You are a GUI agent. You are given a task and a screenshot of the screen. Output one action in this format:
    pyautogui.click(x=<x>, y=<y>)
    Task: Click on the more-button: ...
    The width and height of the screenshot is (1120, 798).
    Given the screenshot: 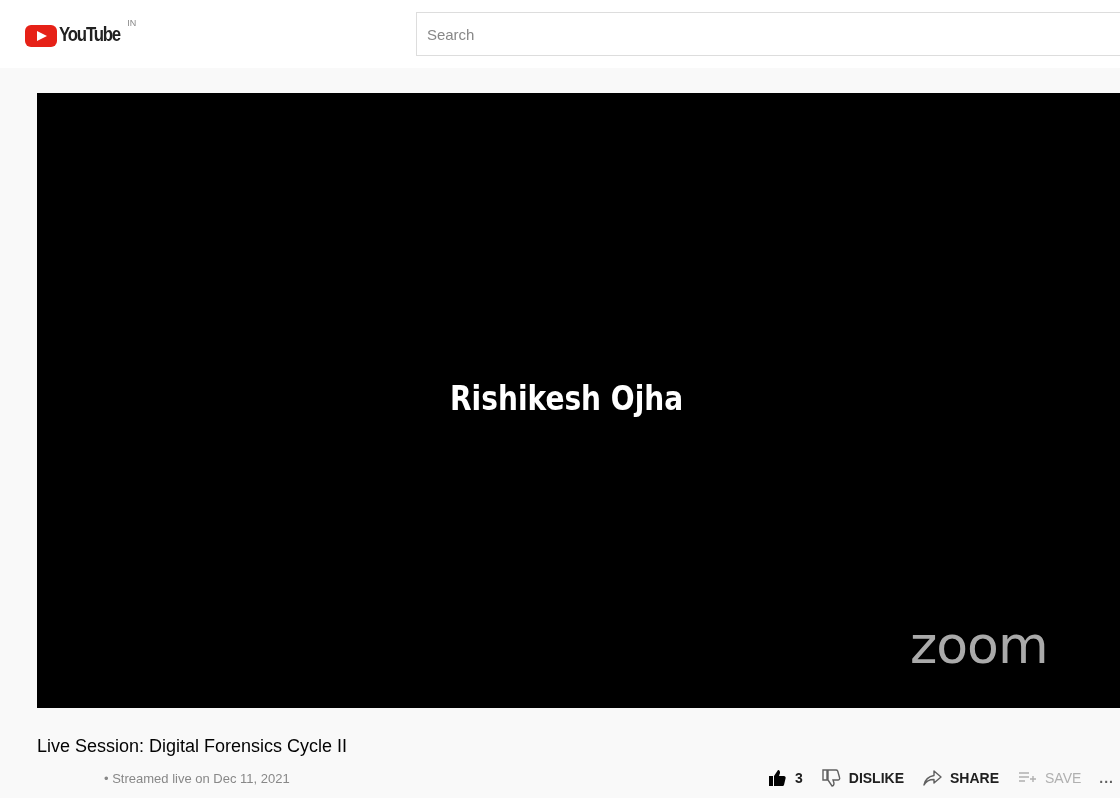 What is the action you would take?
    pyautogui.click(x=1106, y=778)
    